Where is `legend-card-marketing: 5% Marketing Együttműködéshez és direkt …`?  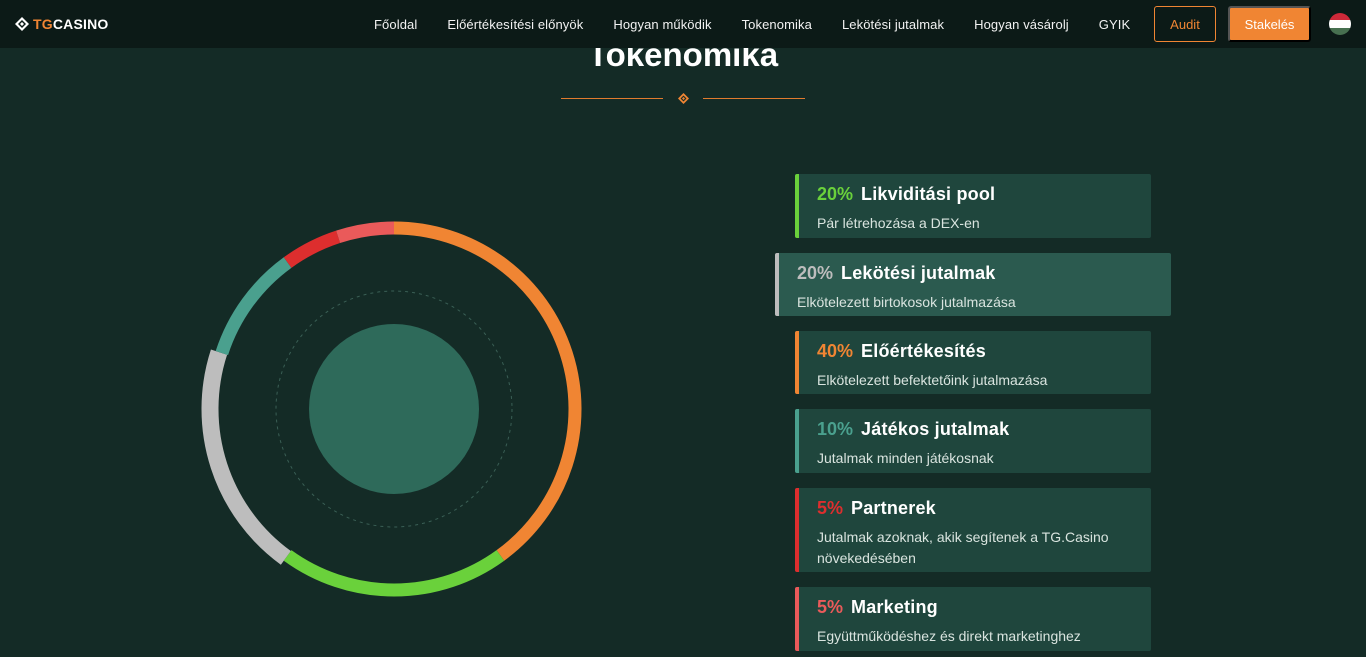 legend-card-marketing: 5% Marketing Együttműködéshez és direkt … is located at coordinates (973, 619).